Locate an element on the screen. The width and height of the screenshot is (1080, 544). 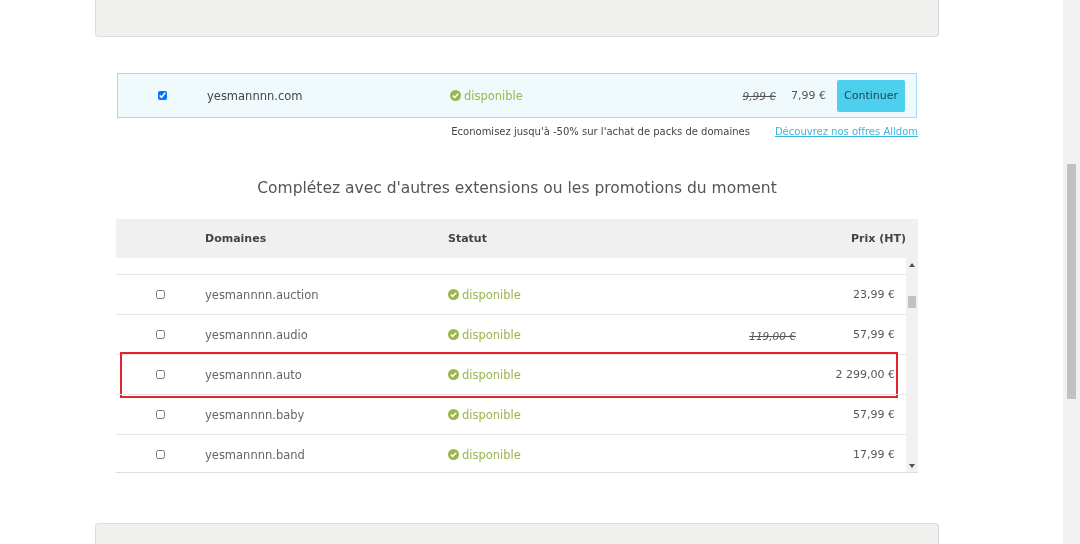
old-price: 119,00 € is located at coordinates (772, 336).